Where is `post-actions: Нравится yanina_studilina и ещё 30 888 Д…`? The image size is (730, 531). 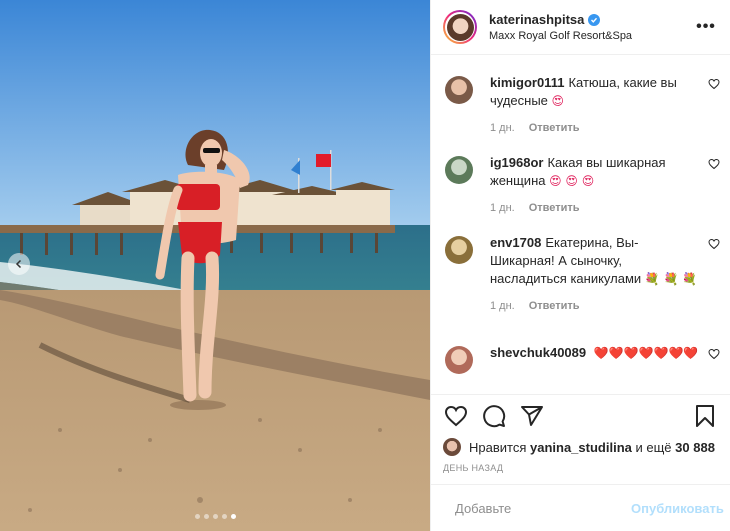 post-actions: Нравится yanina_studilina и ещё 30 888 Д… is located at coordinates (580, 433).